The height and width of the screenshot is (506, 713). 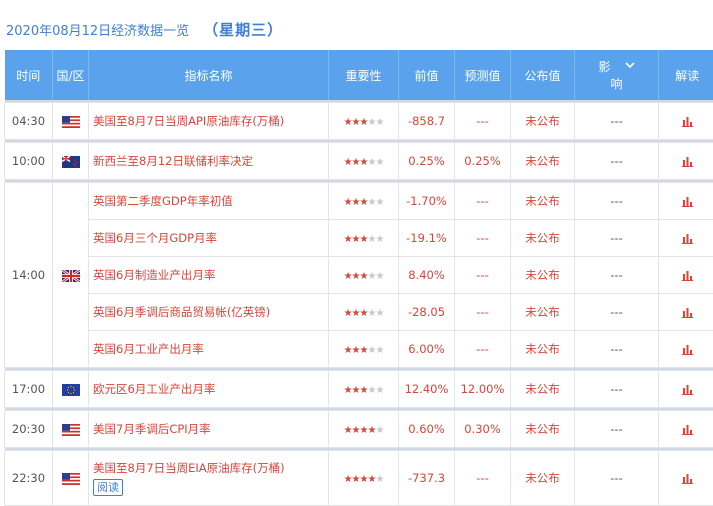 What do you see at coordinates (209, 478) in the screenshot?
I see `indicator-name: 美国至8月7日当周EIA原油库存(万桶) 阅读` at bounding box center [209, 478].